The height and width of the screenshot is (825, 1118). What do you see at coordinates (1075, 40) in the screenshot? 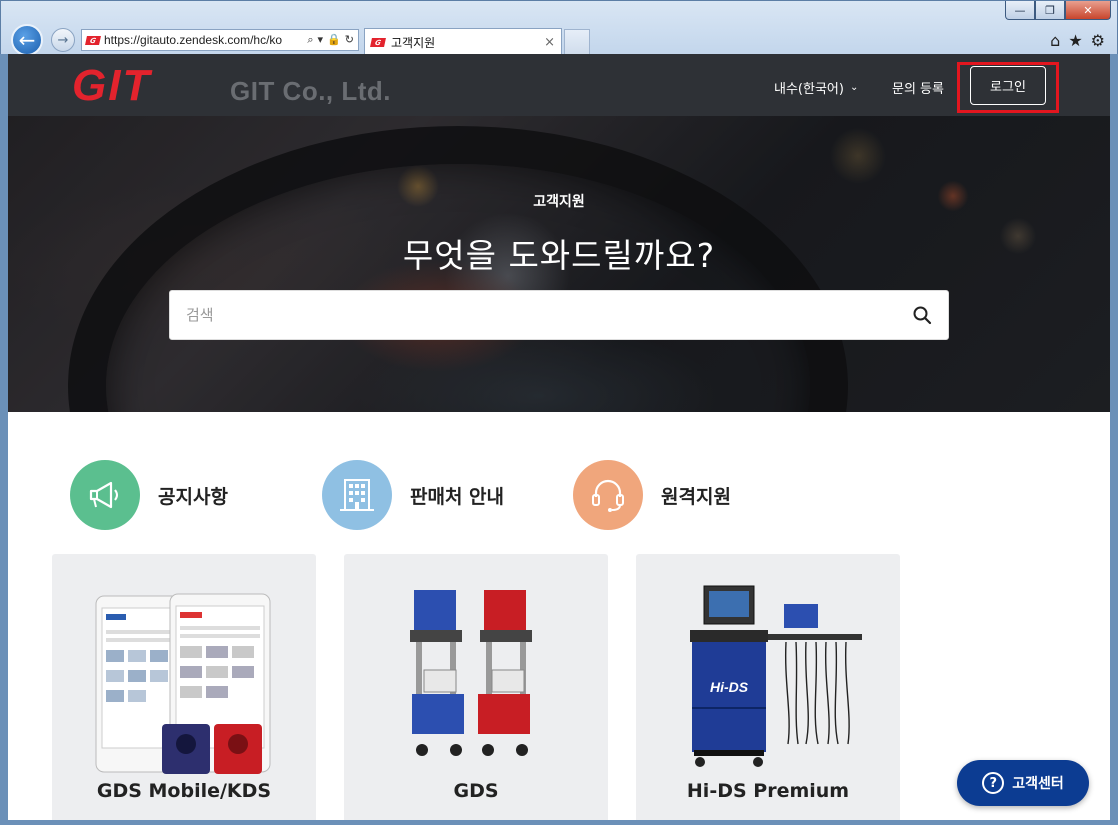
I see `favorites-star-icon: ★` at bounding box center [1075, 40].